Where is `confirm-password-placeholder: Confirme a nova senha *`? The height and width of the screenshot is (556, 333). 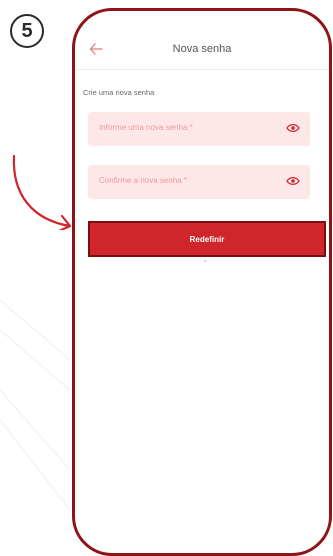 confirm-password-placeholder: Confirme a nova senha * is located at coordinates (143, 180).